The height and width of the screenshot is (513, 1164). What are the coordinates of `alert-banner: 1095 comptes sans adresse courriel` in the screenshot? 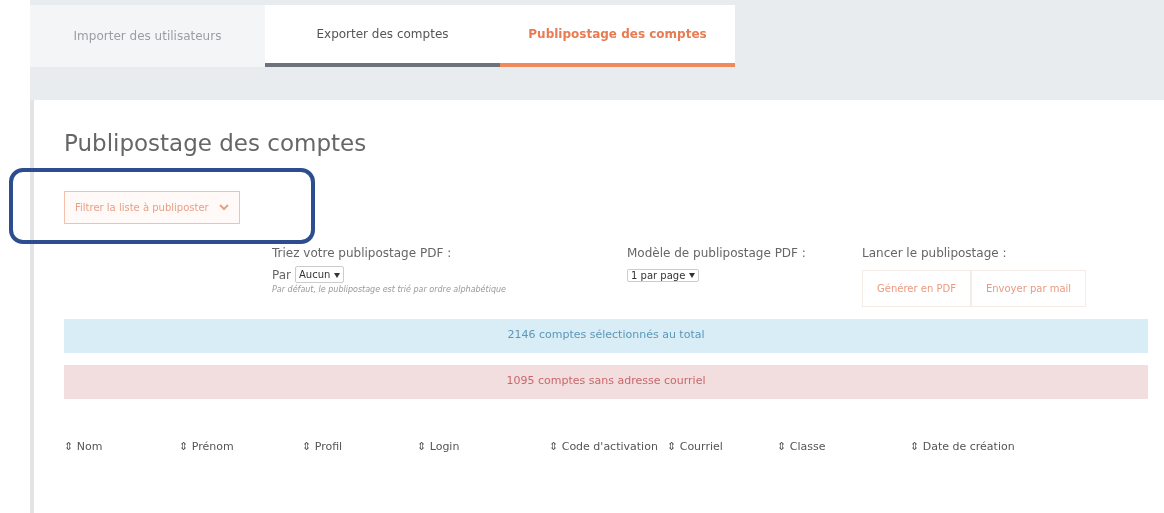 It's located at (606, 381).